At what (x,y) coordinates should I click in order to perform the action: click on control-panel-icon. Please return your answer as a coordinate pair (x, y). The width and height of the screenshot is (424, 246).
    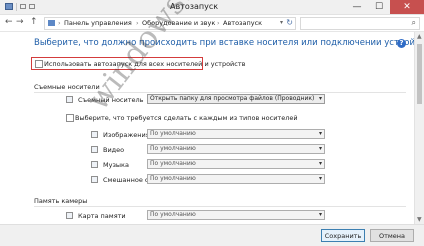
    Looking at the image, I should click on (9, 6).